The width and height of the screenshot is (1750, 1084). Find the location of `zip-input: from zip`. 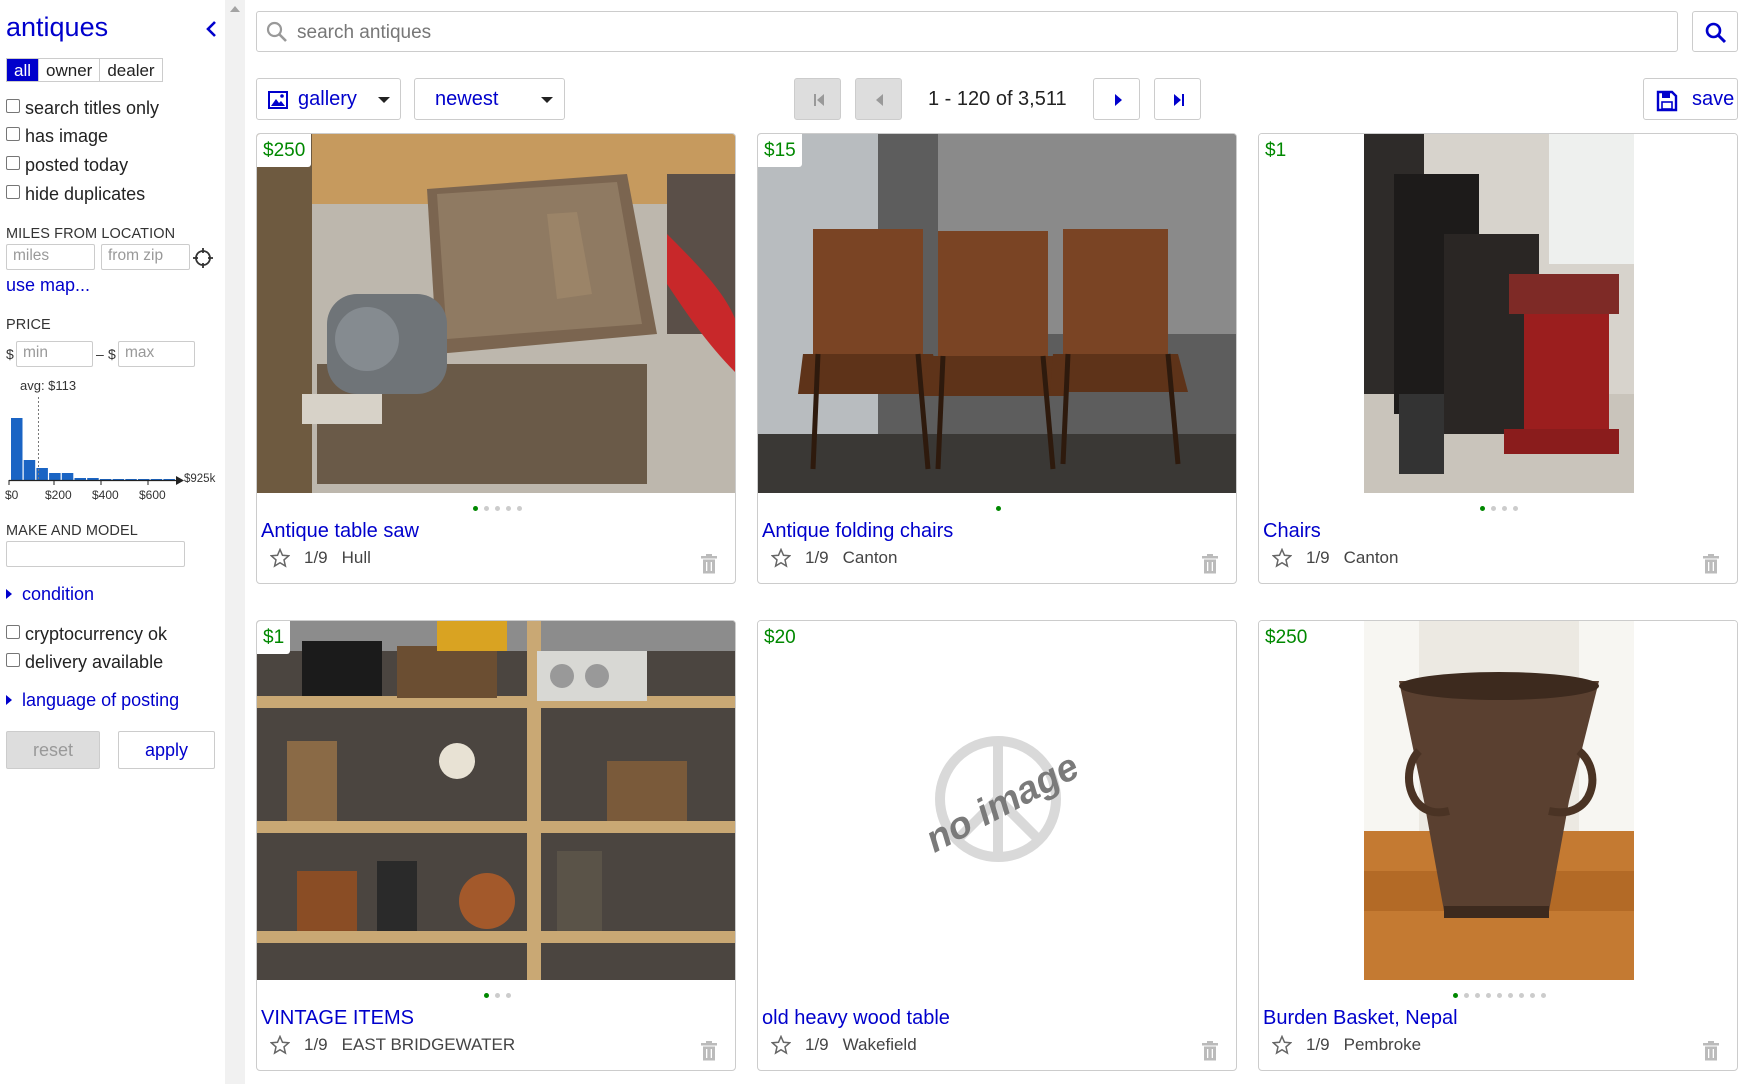

zip-input: from zip is located at coordinates (145, 257).